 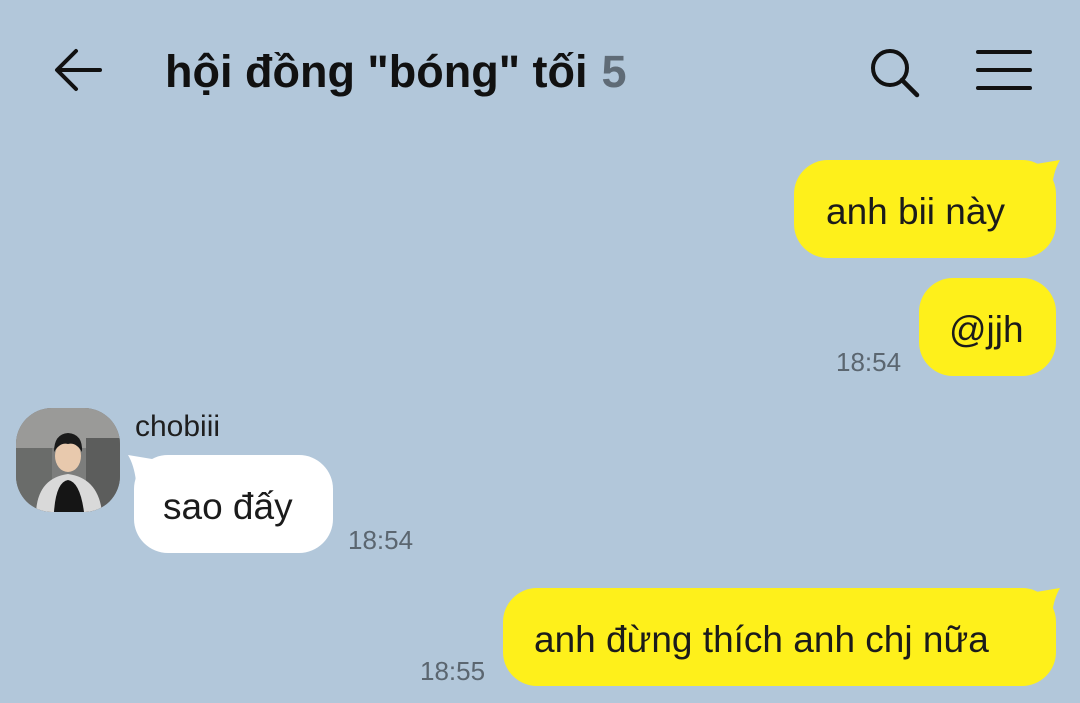 I want to click on arrow-left-icon, so click(x=78, y=70).